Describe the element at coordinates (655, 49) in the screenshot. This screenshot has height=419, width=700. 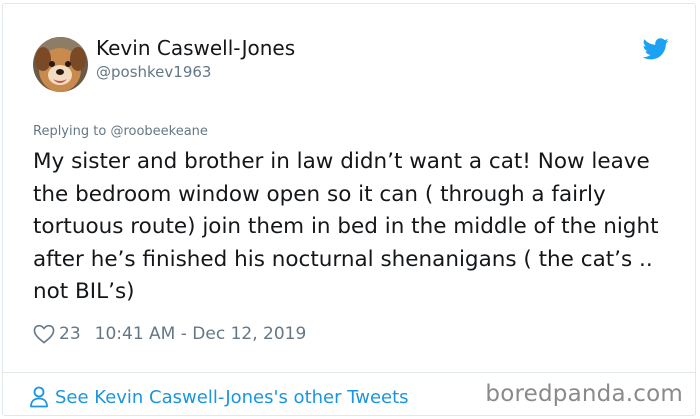
I see `twitter-bird-icon` at that location.